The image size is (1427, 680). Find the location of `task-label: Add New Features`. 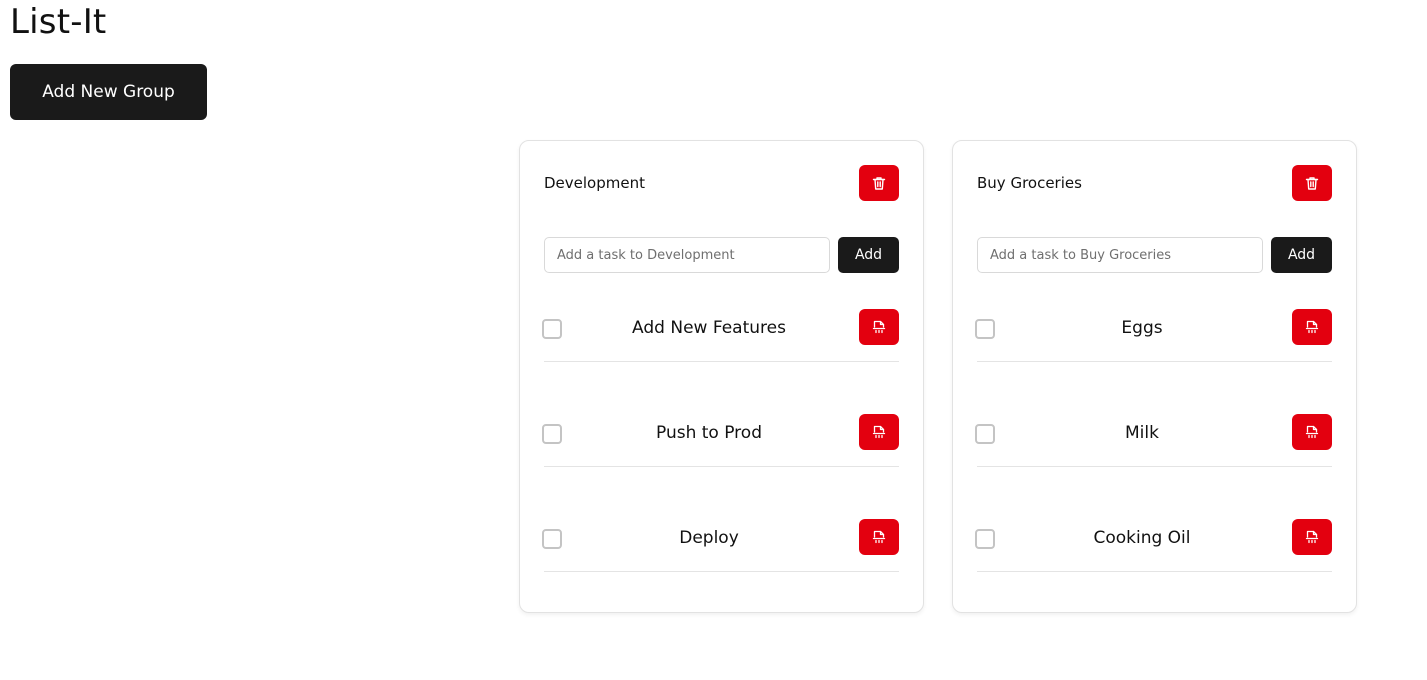

task-label: Add New Features is located at coordinates (709, 328).